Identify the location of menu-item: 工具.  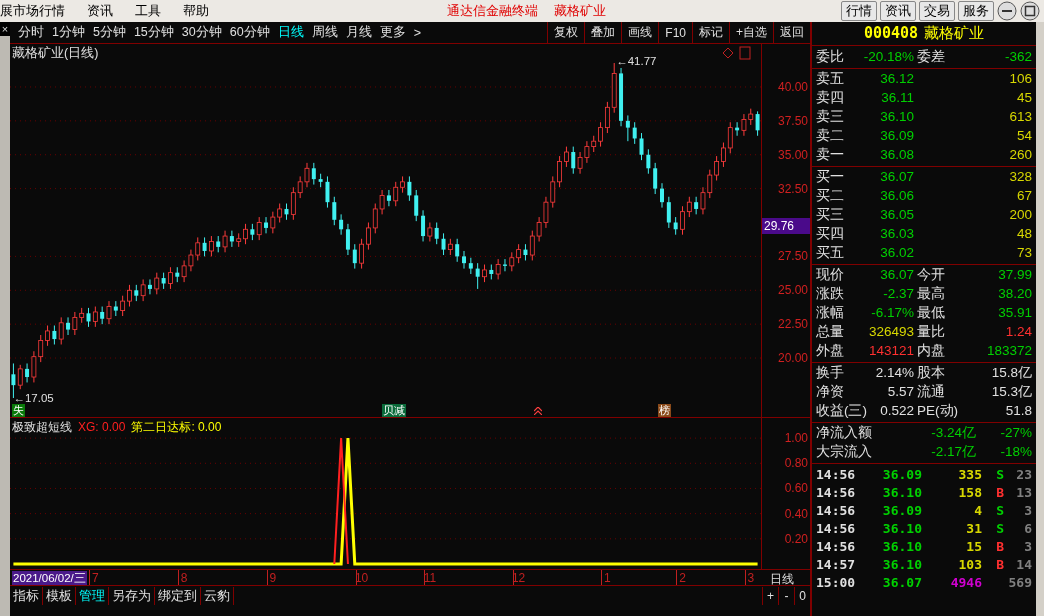
(148, 11).